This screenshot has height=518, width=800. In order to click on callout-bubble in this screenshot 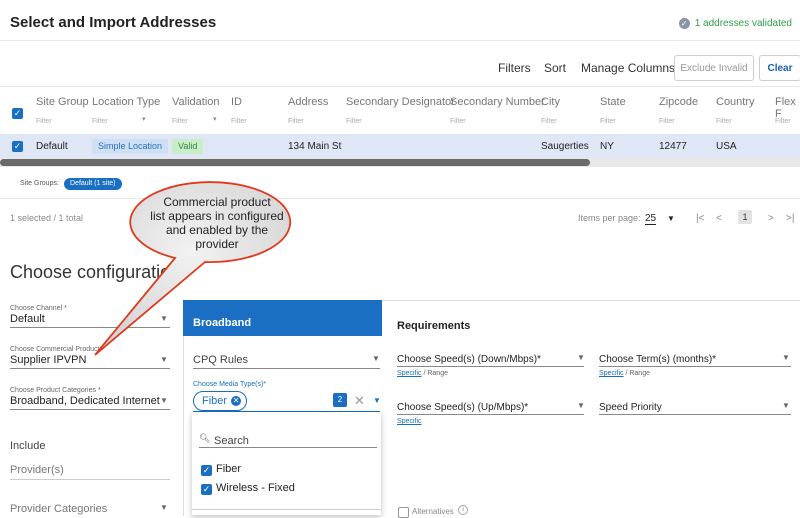, I will do `click(193, 268)`.